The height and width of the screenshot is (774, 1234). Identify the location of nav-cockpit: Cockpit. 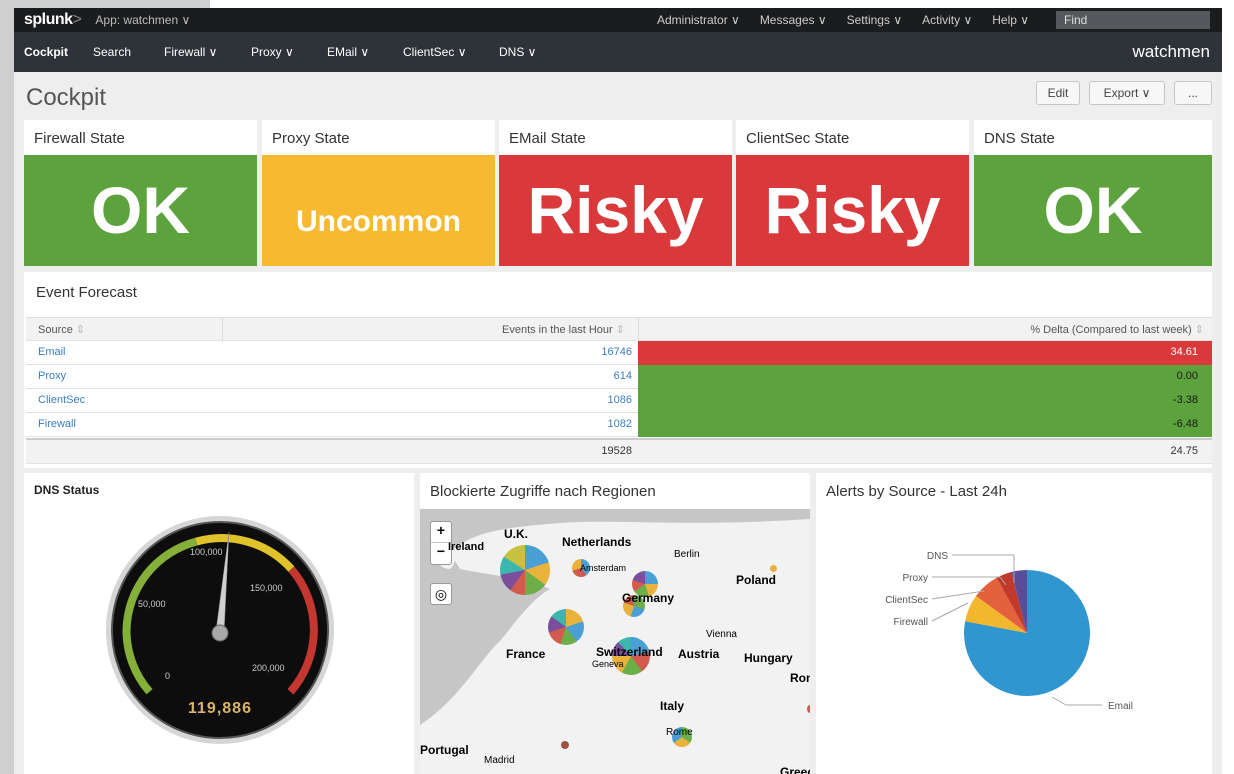
(46, 52).